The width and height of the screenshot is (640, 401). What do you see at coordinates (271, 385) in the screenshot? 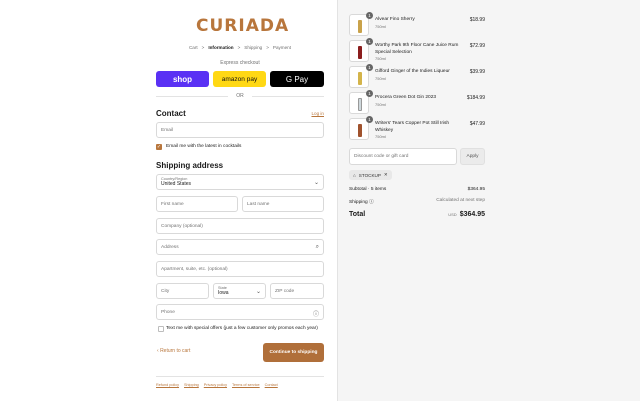
I see `contact-link: Contact` at bounding box center [271, 385].